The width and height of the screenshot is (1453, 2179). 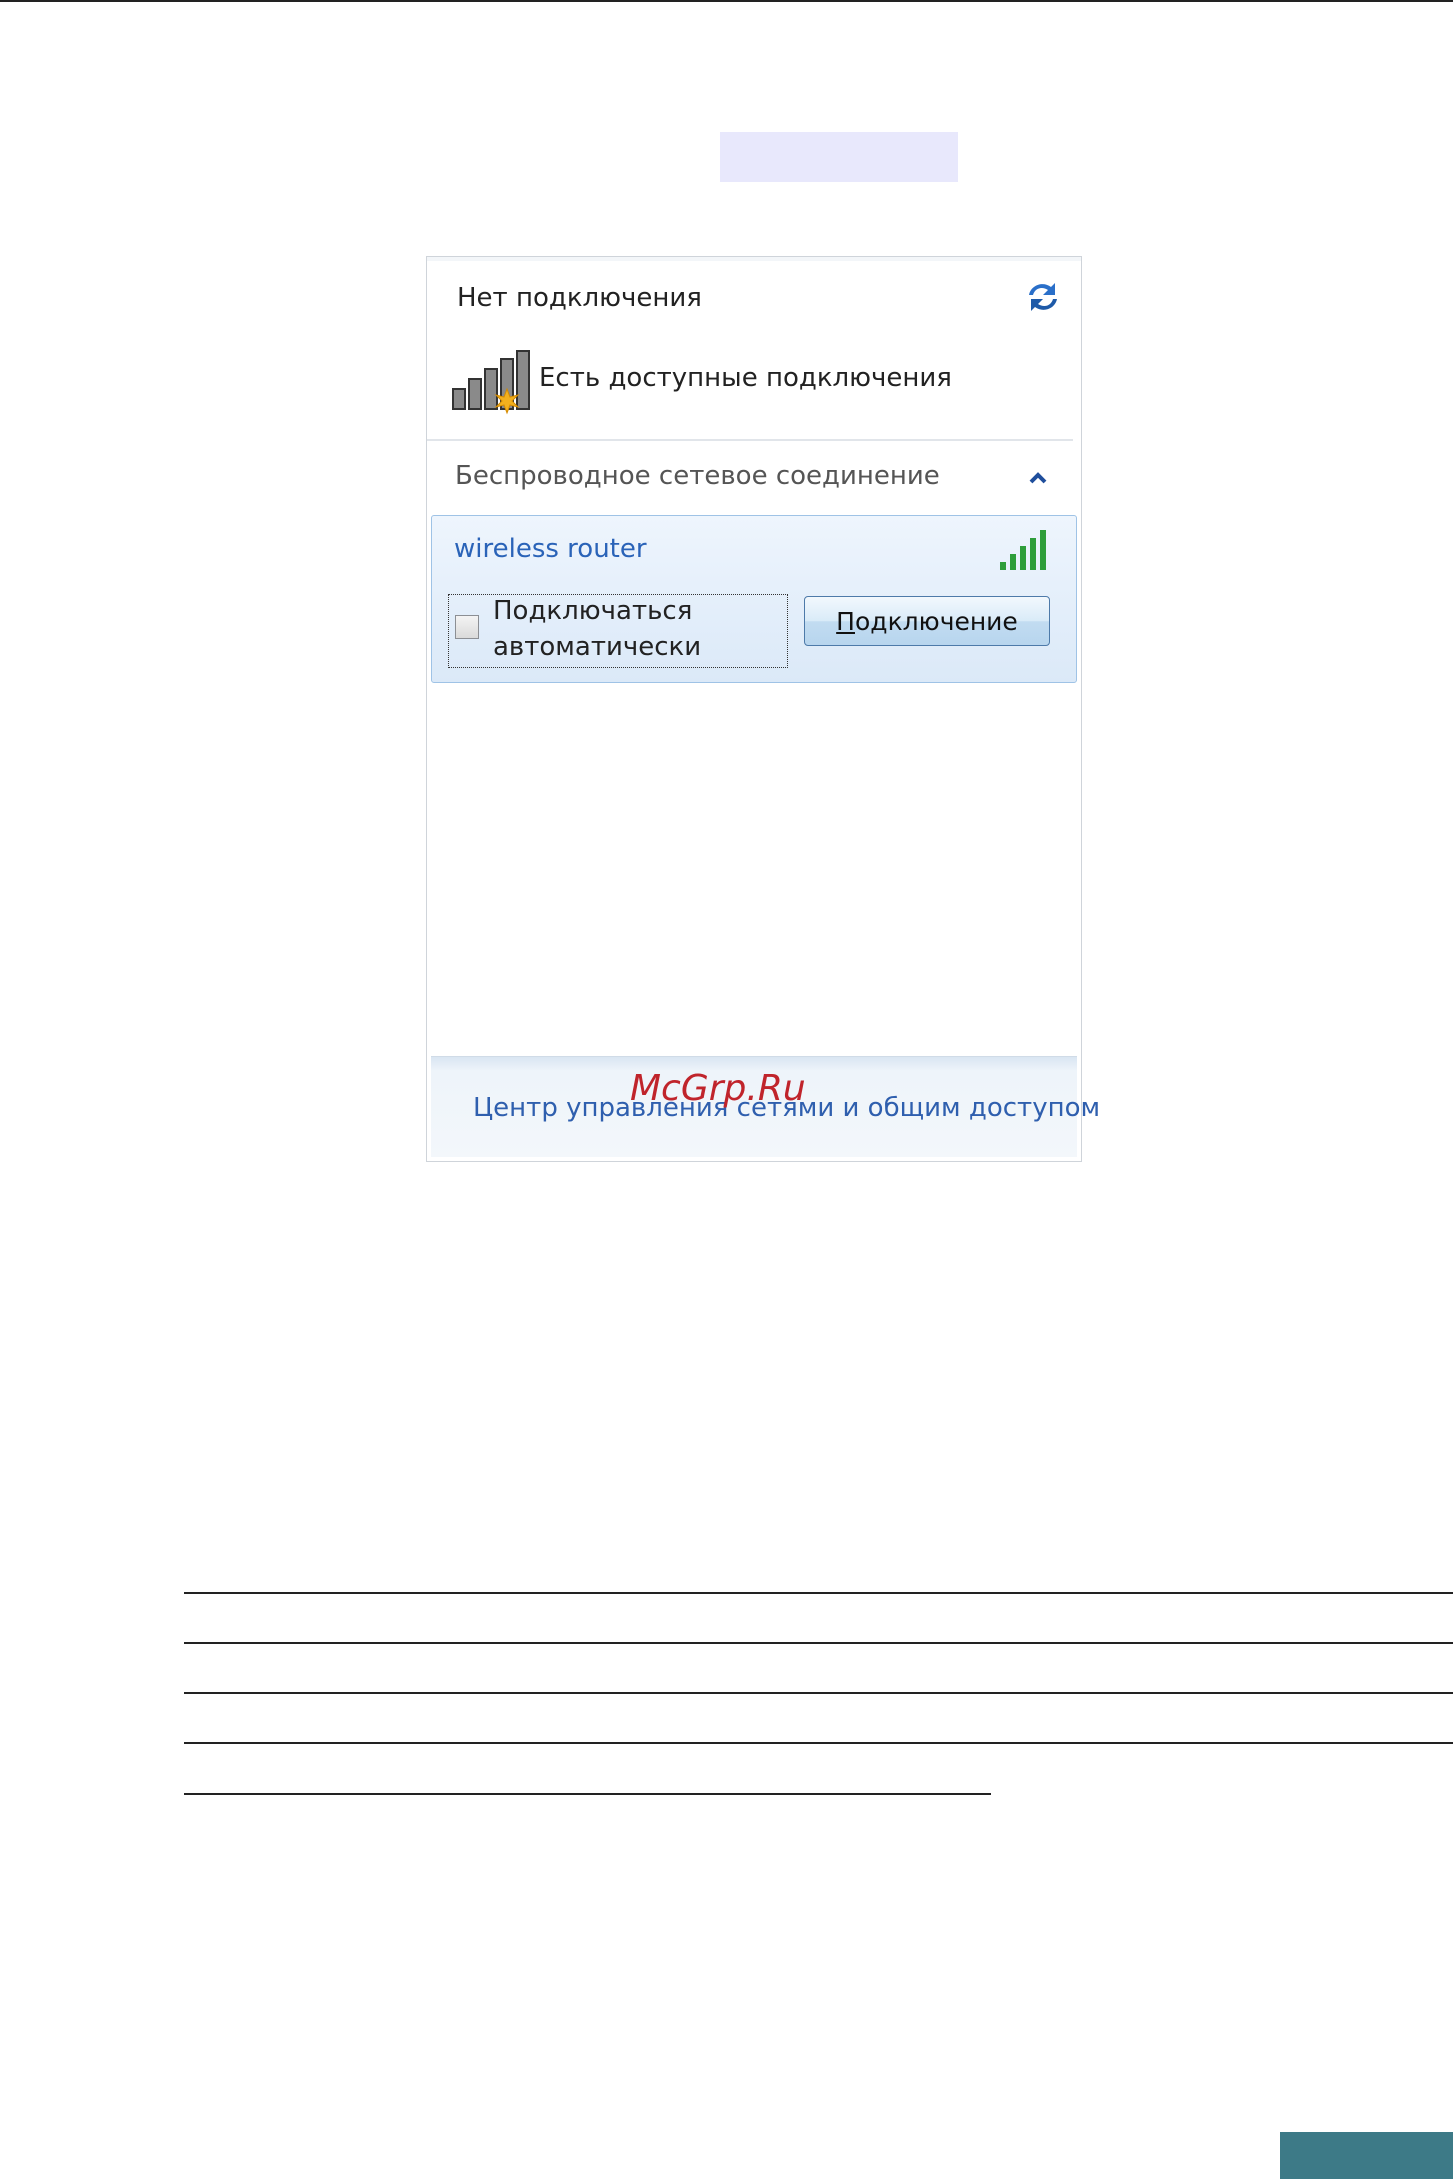 What do you see at coordinates (593, 611) in the screenshot?
I see `auto-connect-label-line1: Подключаться` at bounding box center [593, 611].